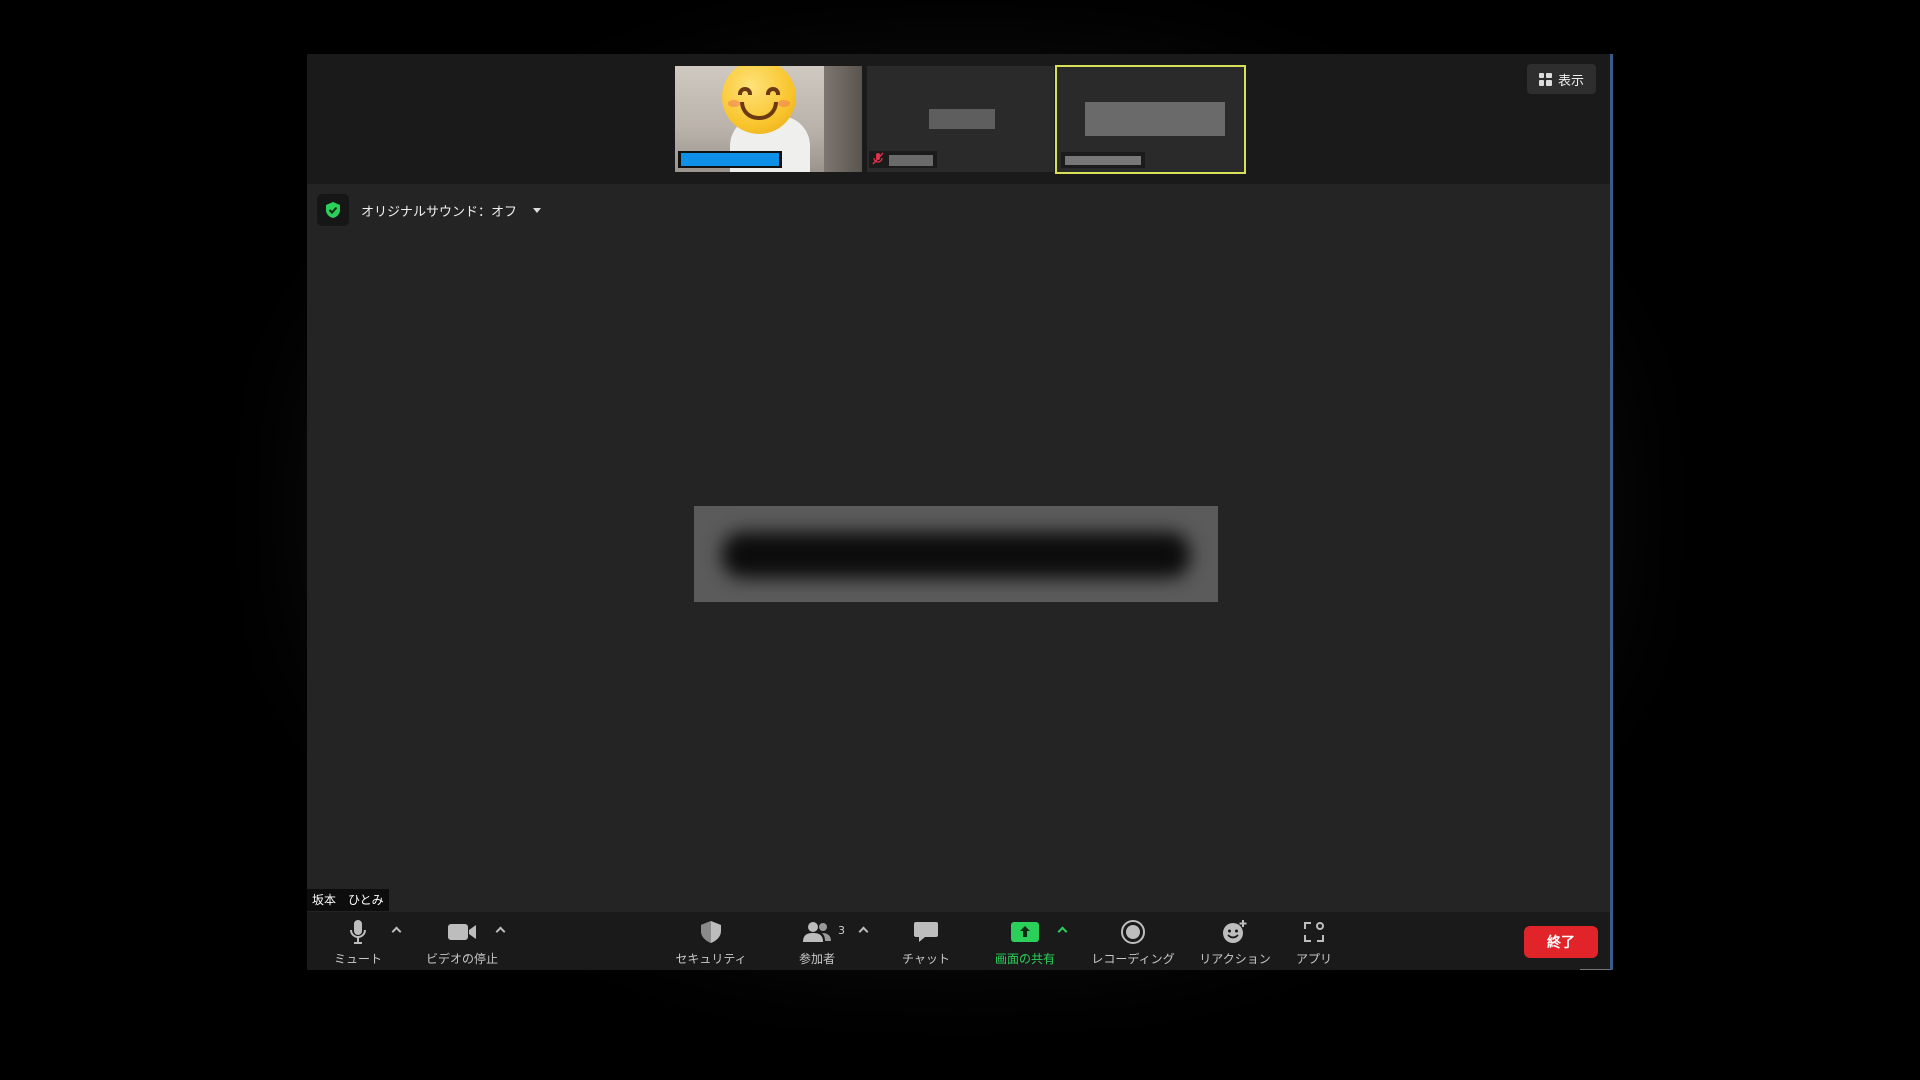  I want to click on participants-label: 参加者, so click(816, 959).